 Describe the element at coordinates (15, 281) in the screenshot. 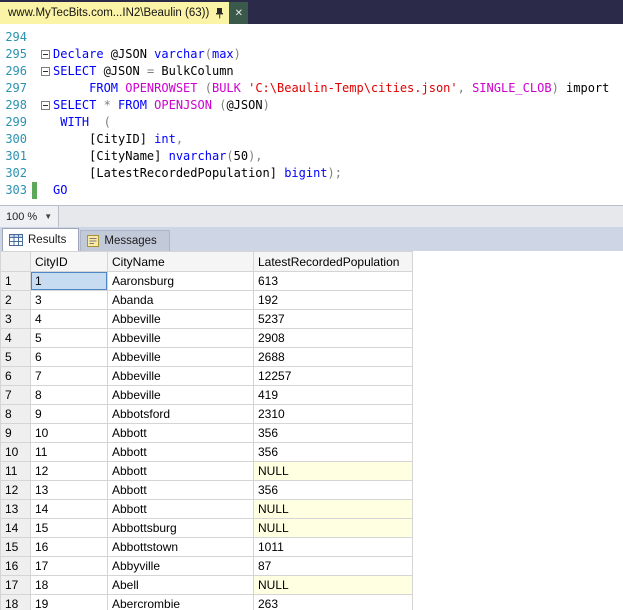

I see `row-header: 1` at that location.